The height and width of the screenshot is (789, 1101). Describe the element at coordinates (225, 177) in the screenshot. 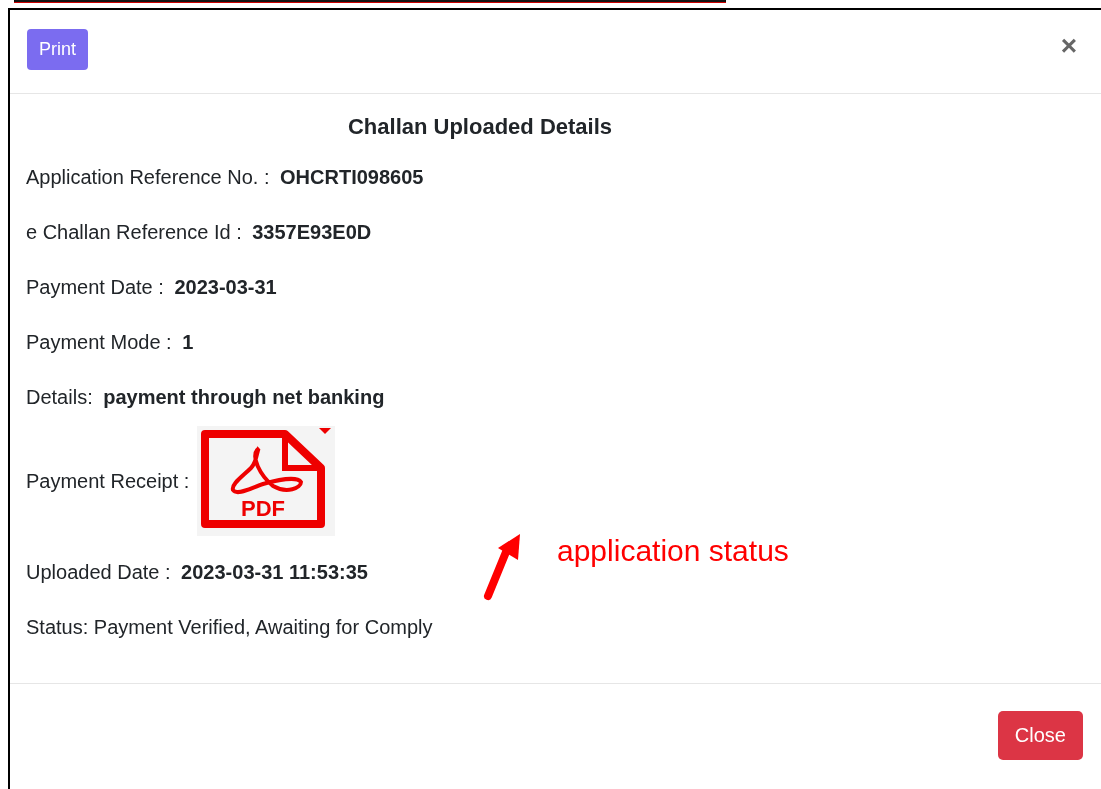

I see `field-text: Application Reference No. : OHCRTI098605` at that location.